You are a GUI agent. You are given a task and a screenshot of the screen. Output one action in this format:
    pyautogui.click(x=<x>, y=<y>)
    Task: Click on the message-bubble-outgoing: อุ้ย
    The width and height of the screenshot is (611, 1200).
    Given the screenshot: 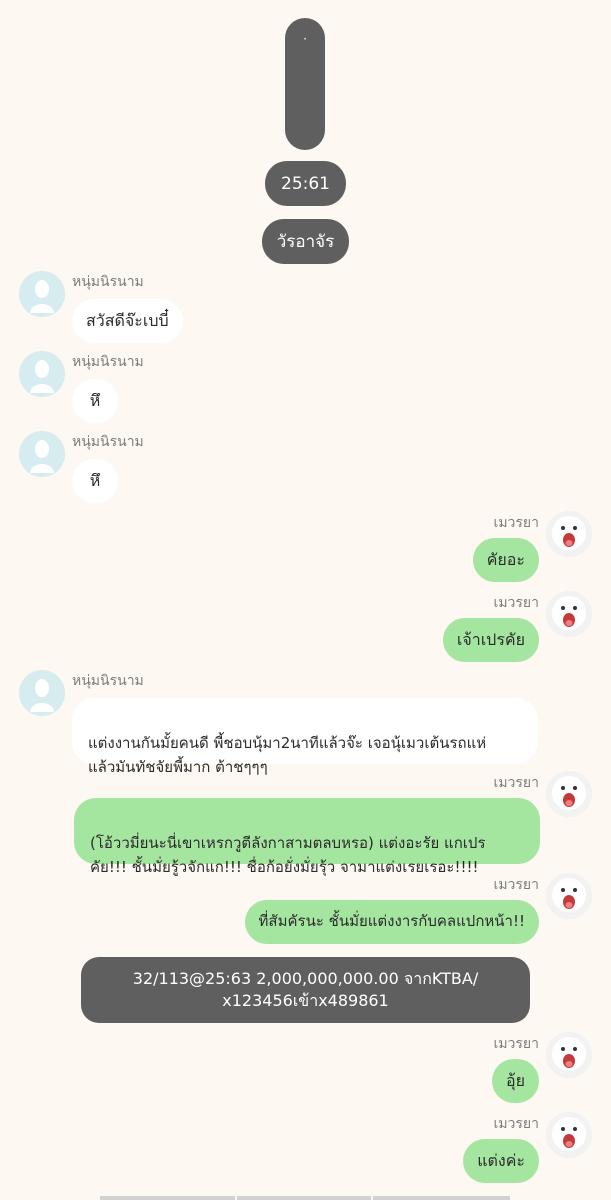 What is the action you would take?
    pyautogui.click(x=515, y=1081)
    